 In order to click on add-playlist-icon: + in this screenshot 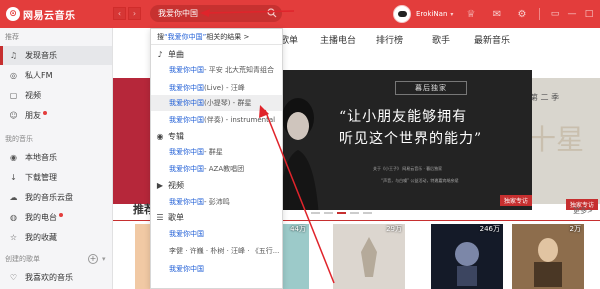, I will do `click(93, 259)`.